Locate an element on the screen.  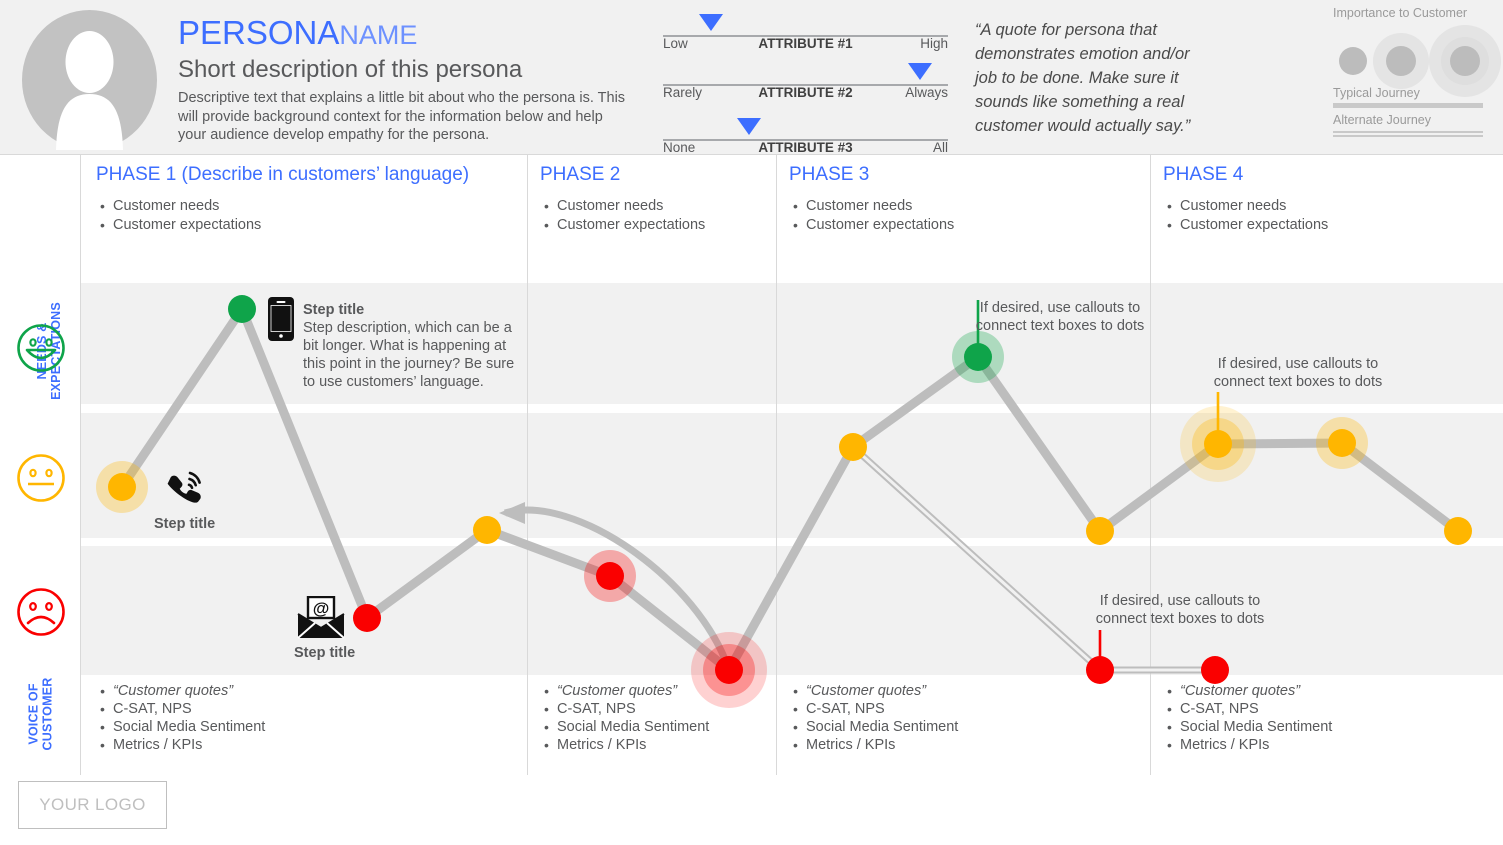
person-silhouette-icon is located at coordinates (89, 90).